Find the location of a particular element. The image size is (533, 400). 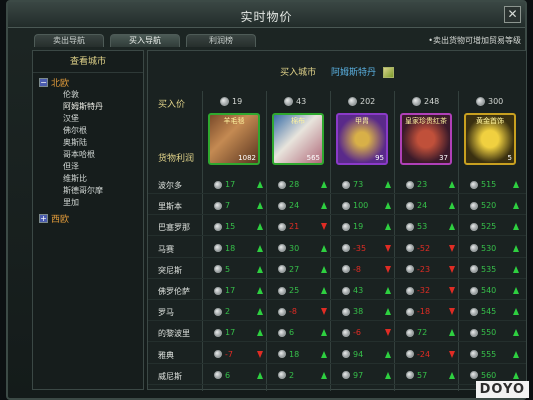

profit-value: 530 is located at coordinates (489, 248).